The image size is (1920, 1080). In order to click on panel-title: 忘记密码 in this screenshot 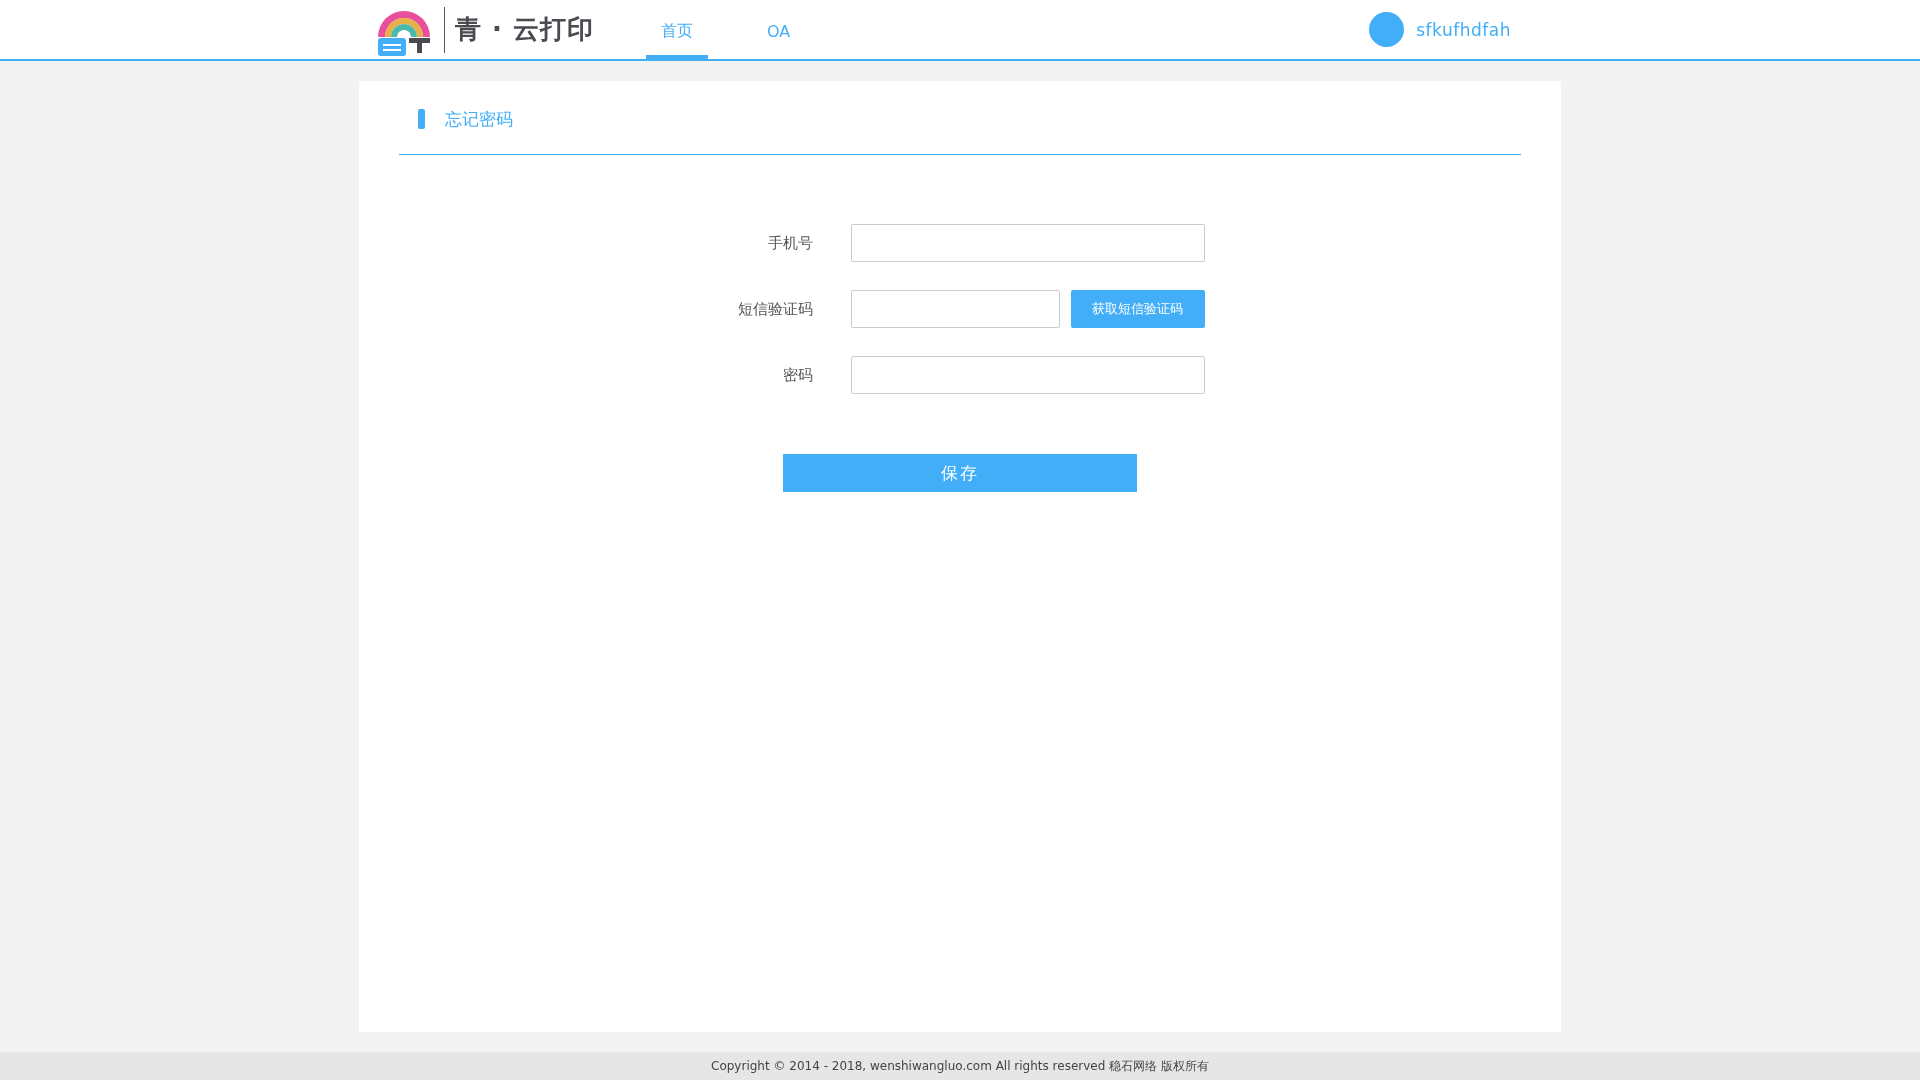, I will do `click(479, 119)`.